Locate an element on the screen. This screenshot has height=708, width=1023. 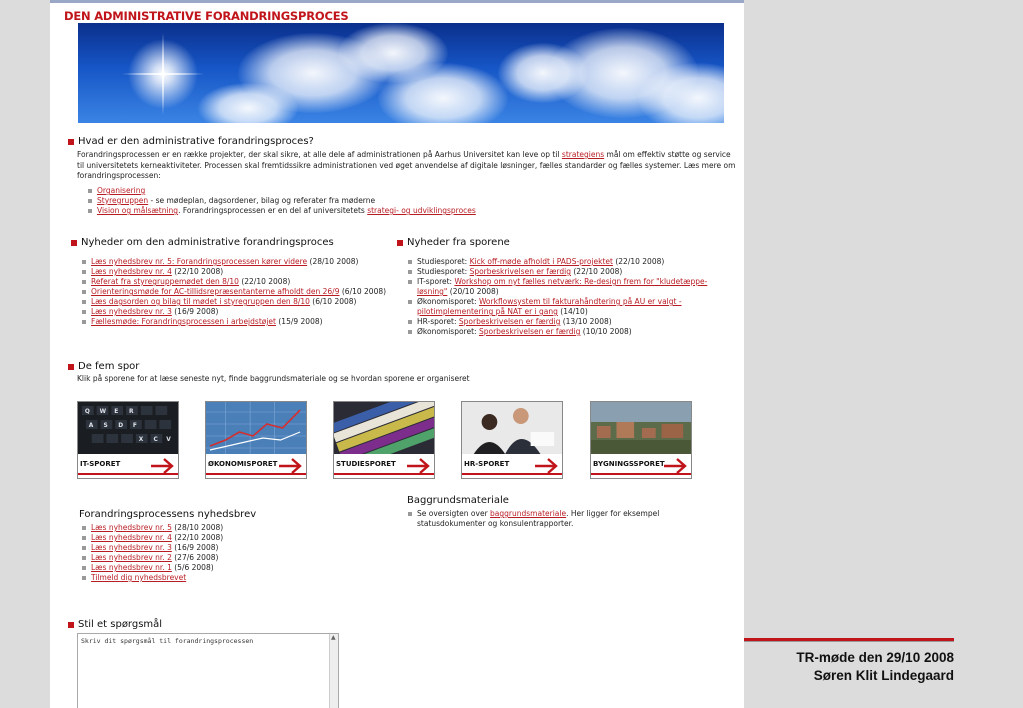
tile-hr-sporet: HR-SPORET is located at coordinates (512, 440).